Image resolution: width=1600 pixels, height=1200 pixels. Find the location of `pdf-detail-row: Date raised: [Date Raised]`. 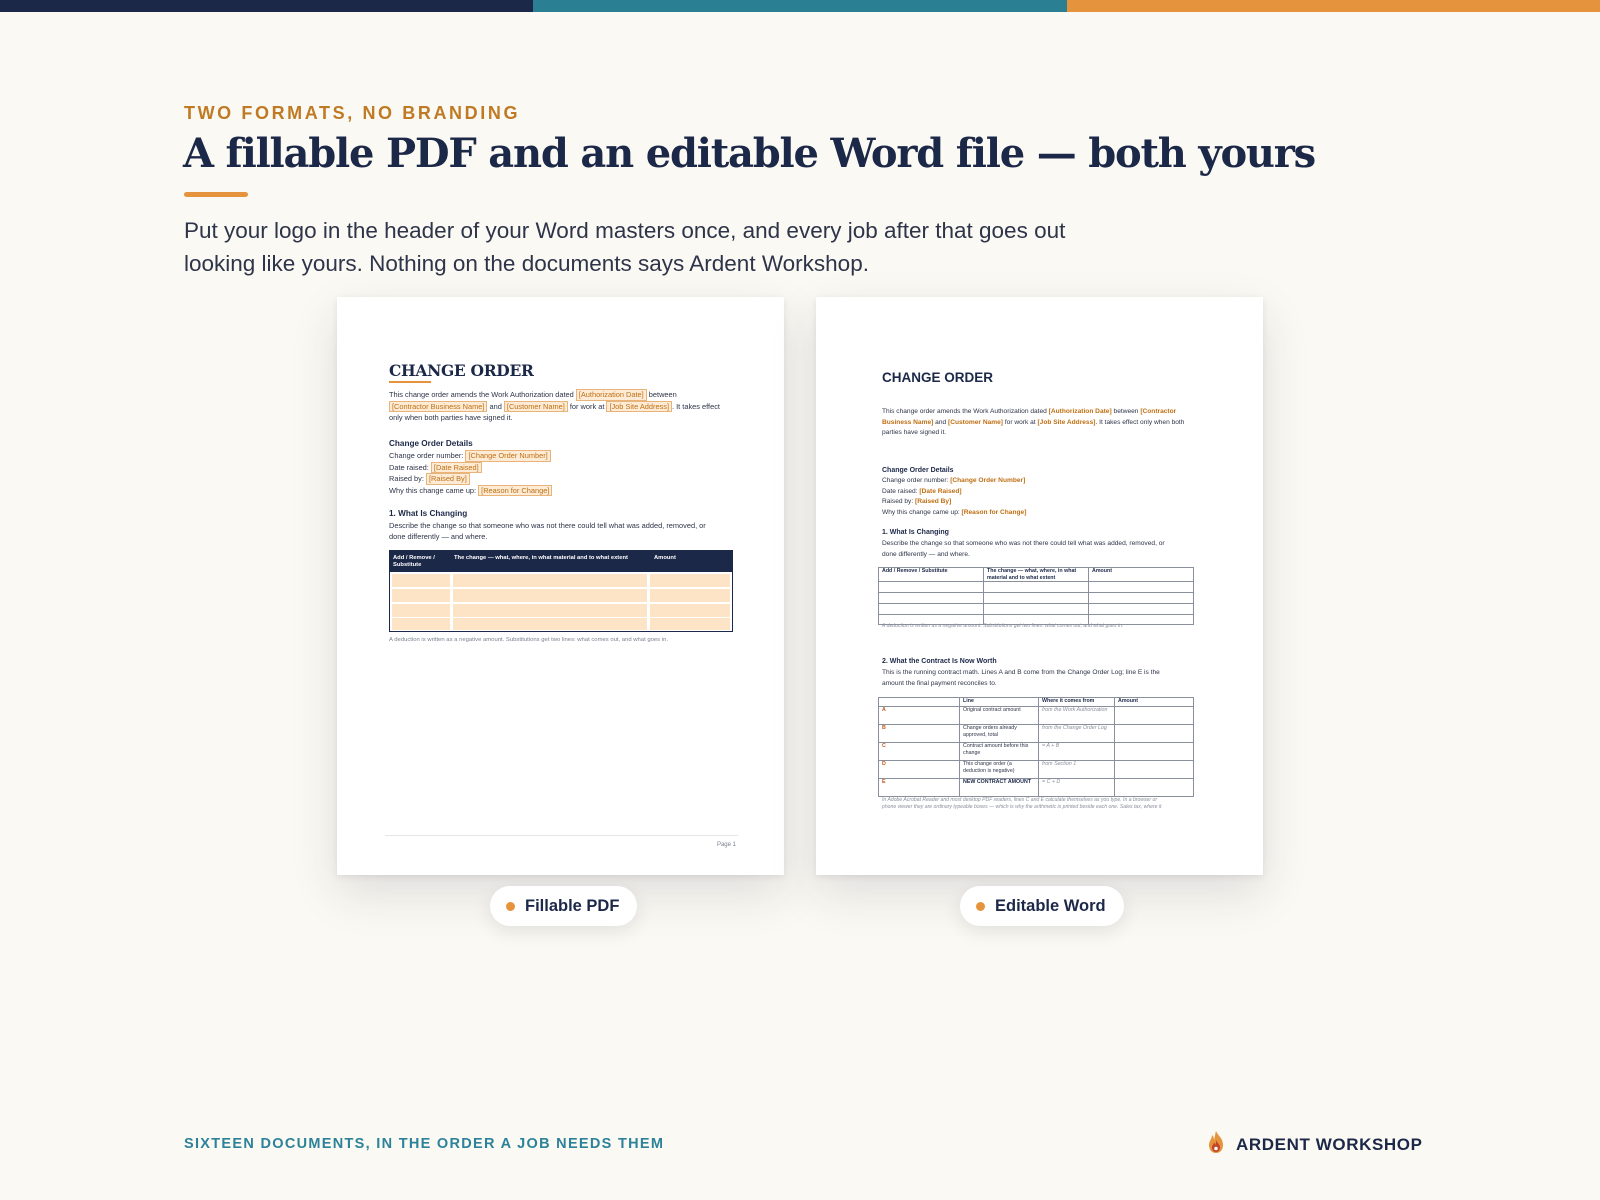

pdf-detail-row: Date raised: [Date Raised] is located at coordinates (470, 467).